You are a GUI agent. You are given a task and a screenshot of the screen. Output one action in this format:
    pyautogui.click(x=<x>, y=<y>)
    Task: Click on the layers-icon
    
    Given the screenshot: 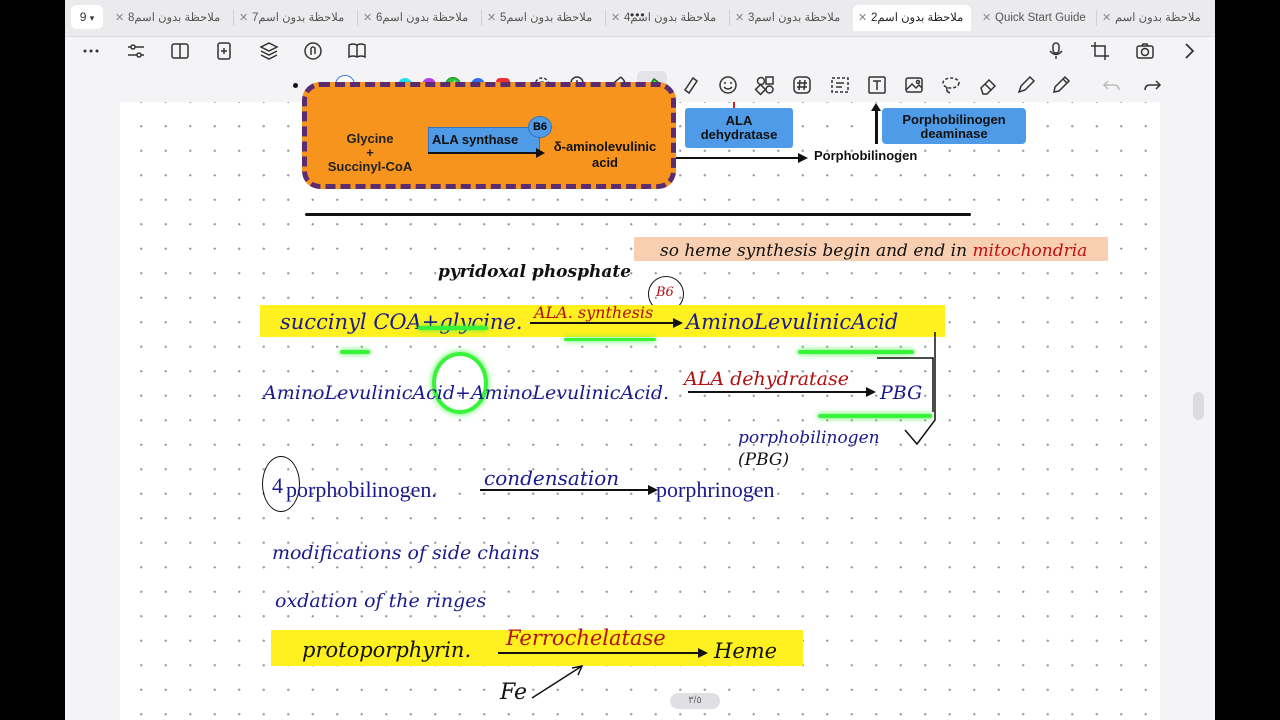 What is the action you would take?
    pyautogui.click(x=269, y=51)
    